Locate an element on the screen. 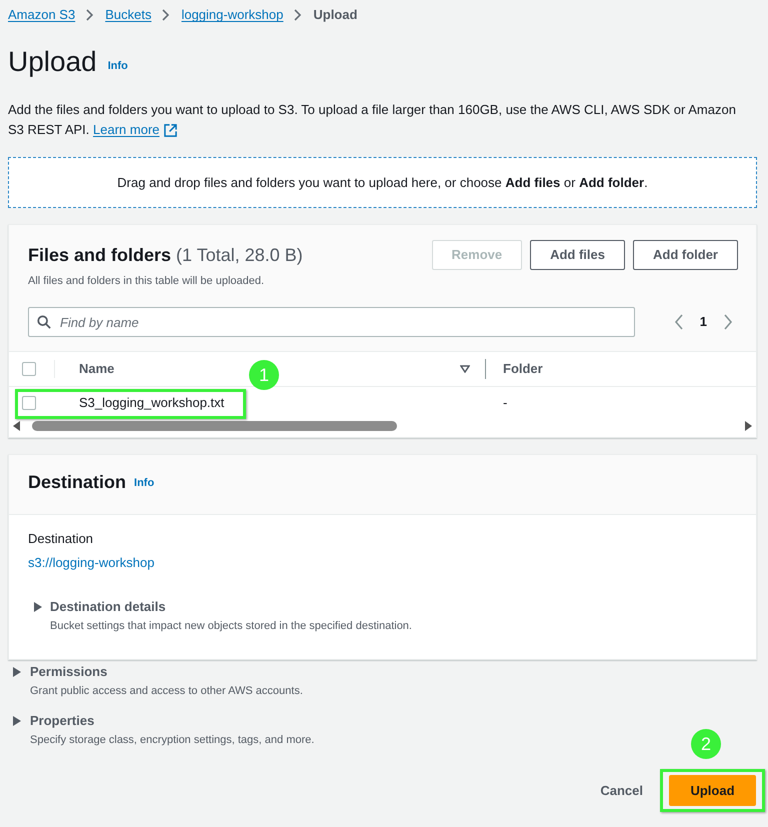  breadcrumb-link: Amazon S3 is located at coordinates (42, 15).